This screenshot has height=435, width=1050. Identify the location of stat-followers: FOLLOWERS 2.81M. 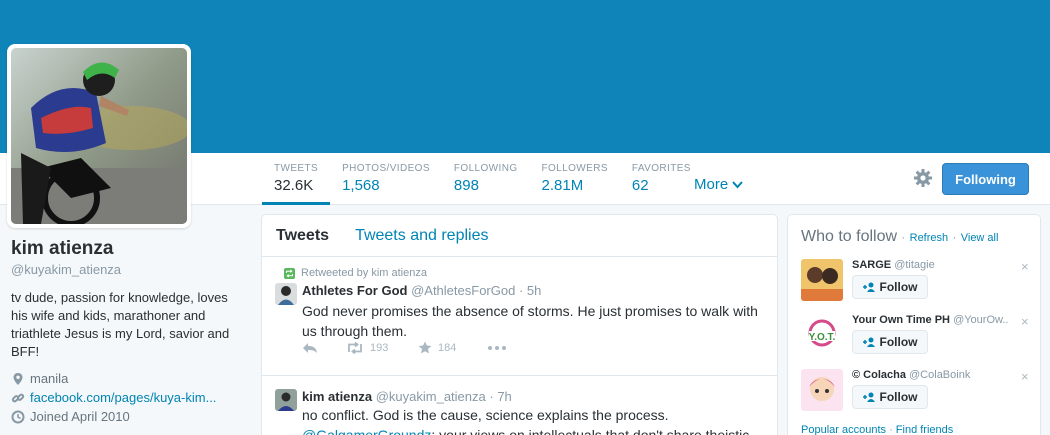
(575, 179).